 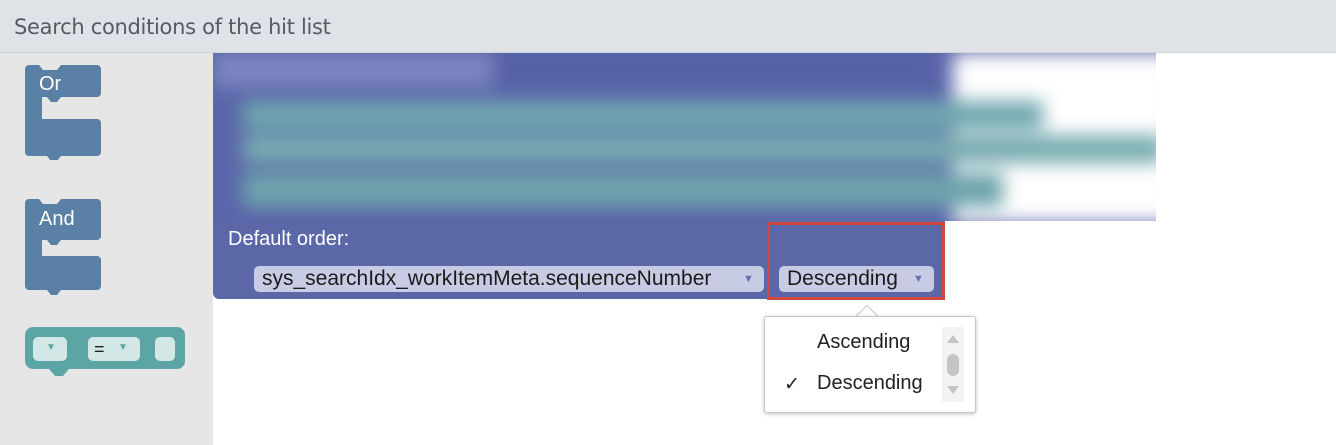 What do you see at coordinates (856, 261) in the screenshot?
I see `direction-highlight-box` at bounding box center [856, 261].